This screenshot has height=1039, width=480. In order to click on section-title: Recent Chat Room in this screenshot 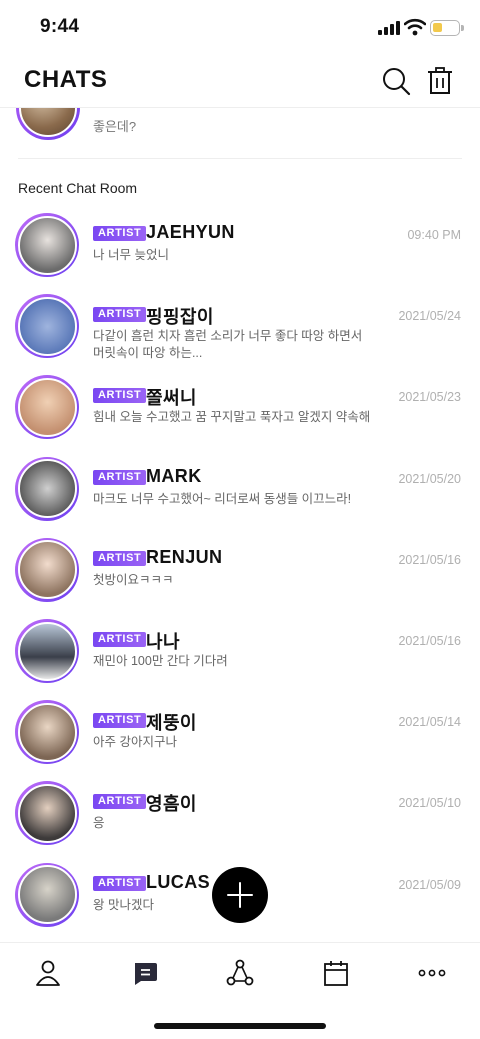, I will do `click(78, 188)`.